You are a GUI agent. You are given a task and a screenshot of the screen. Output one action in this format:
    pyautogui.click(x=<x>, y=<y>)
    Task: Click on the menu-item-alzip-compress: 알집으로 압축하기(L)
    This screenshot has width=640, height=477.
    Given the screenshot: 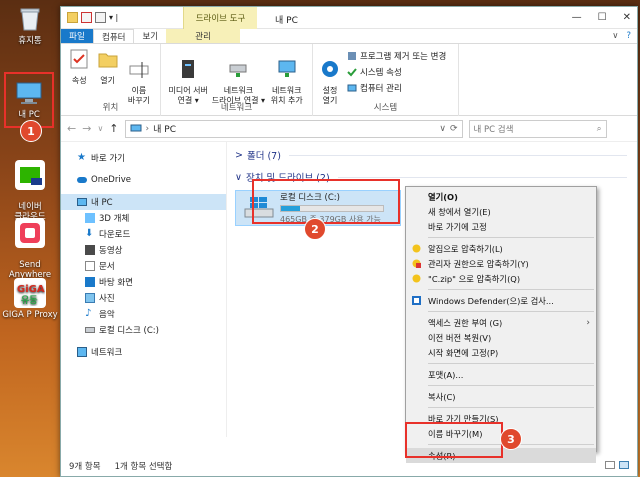 What is the action you would take?
    pyautogui.click(x=501, y=248)
    